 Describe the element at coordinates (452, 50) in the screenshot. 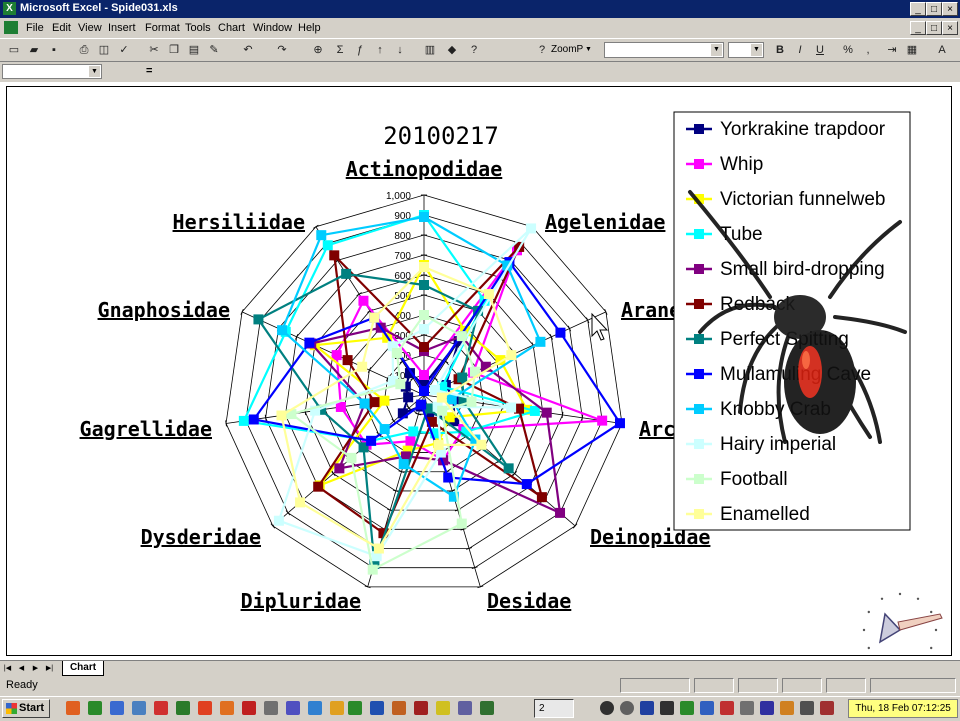

I see `map-icon: ◆` at that location.